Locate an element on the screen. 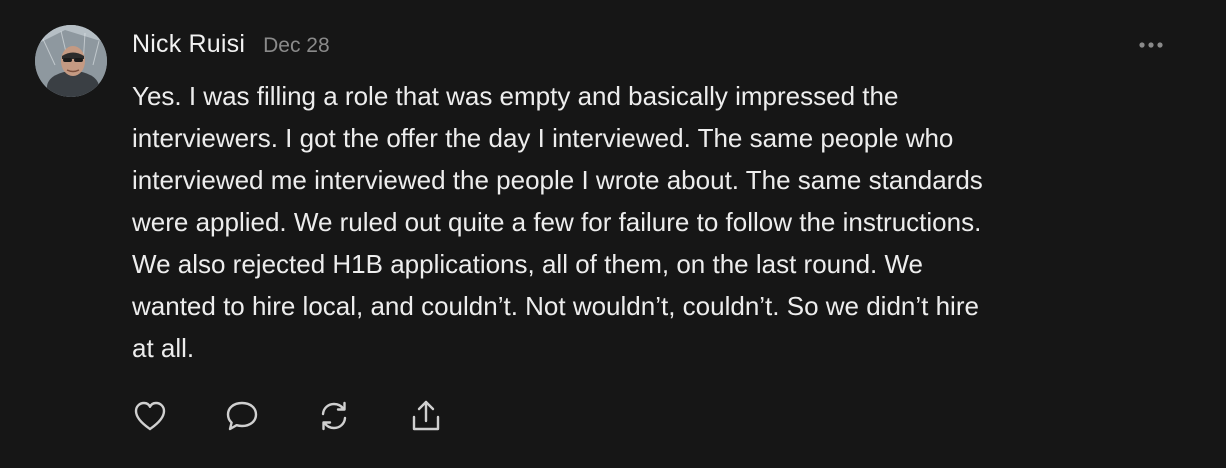 The image size is (1226, 468). author-name: Nick Ruisi is located at coordinates (188, 44).